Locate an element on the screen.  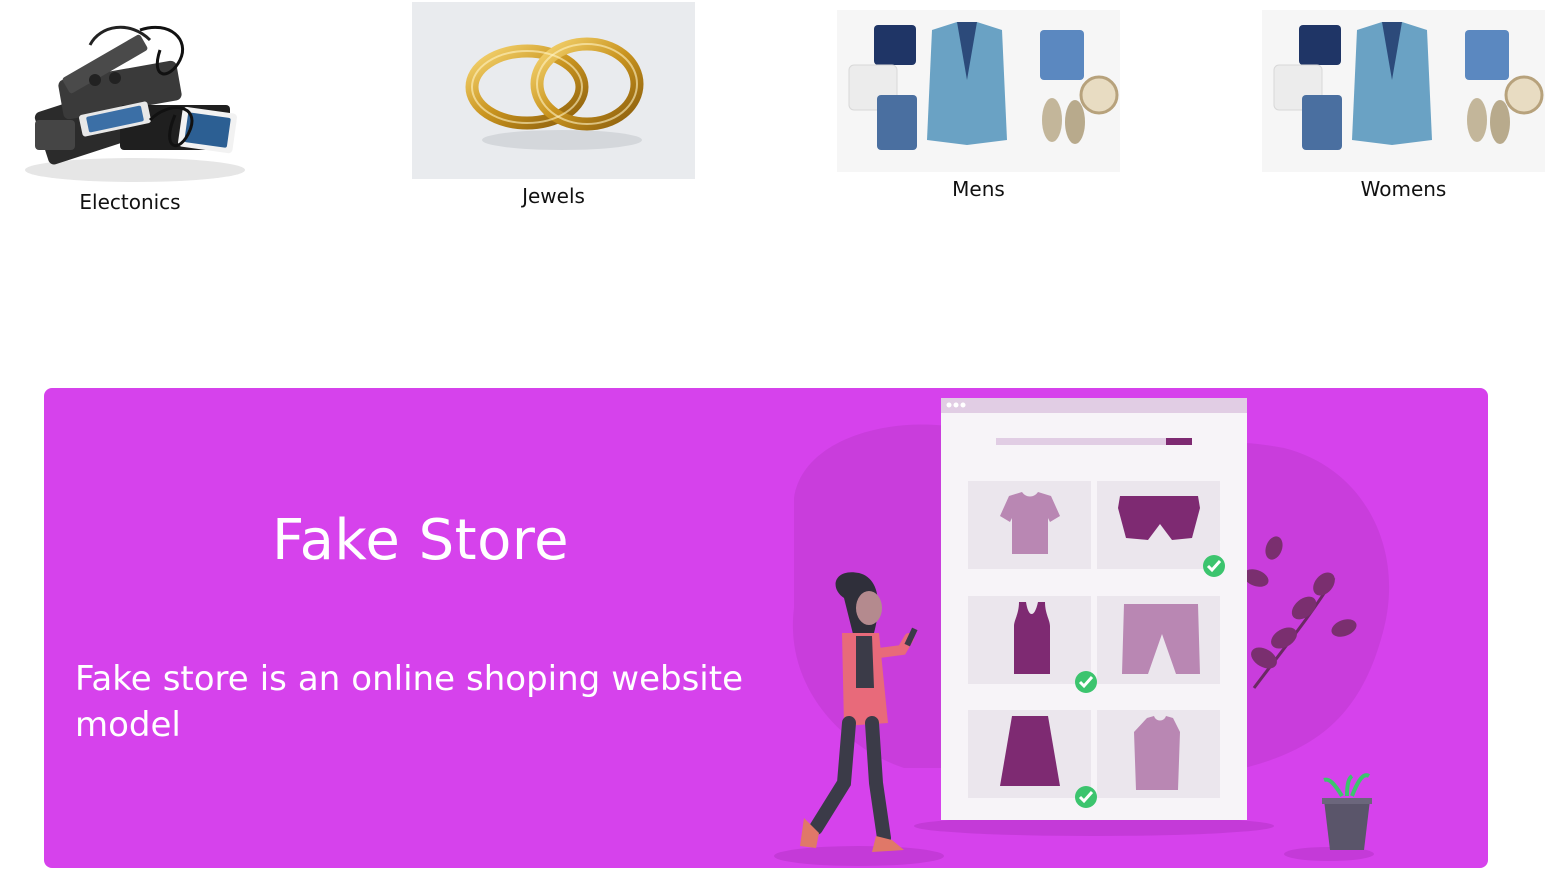
category-womens: Womens is located at coordinates (1403, 105).